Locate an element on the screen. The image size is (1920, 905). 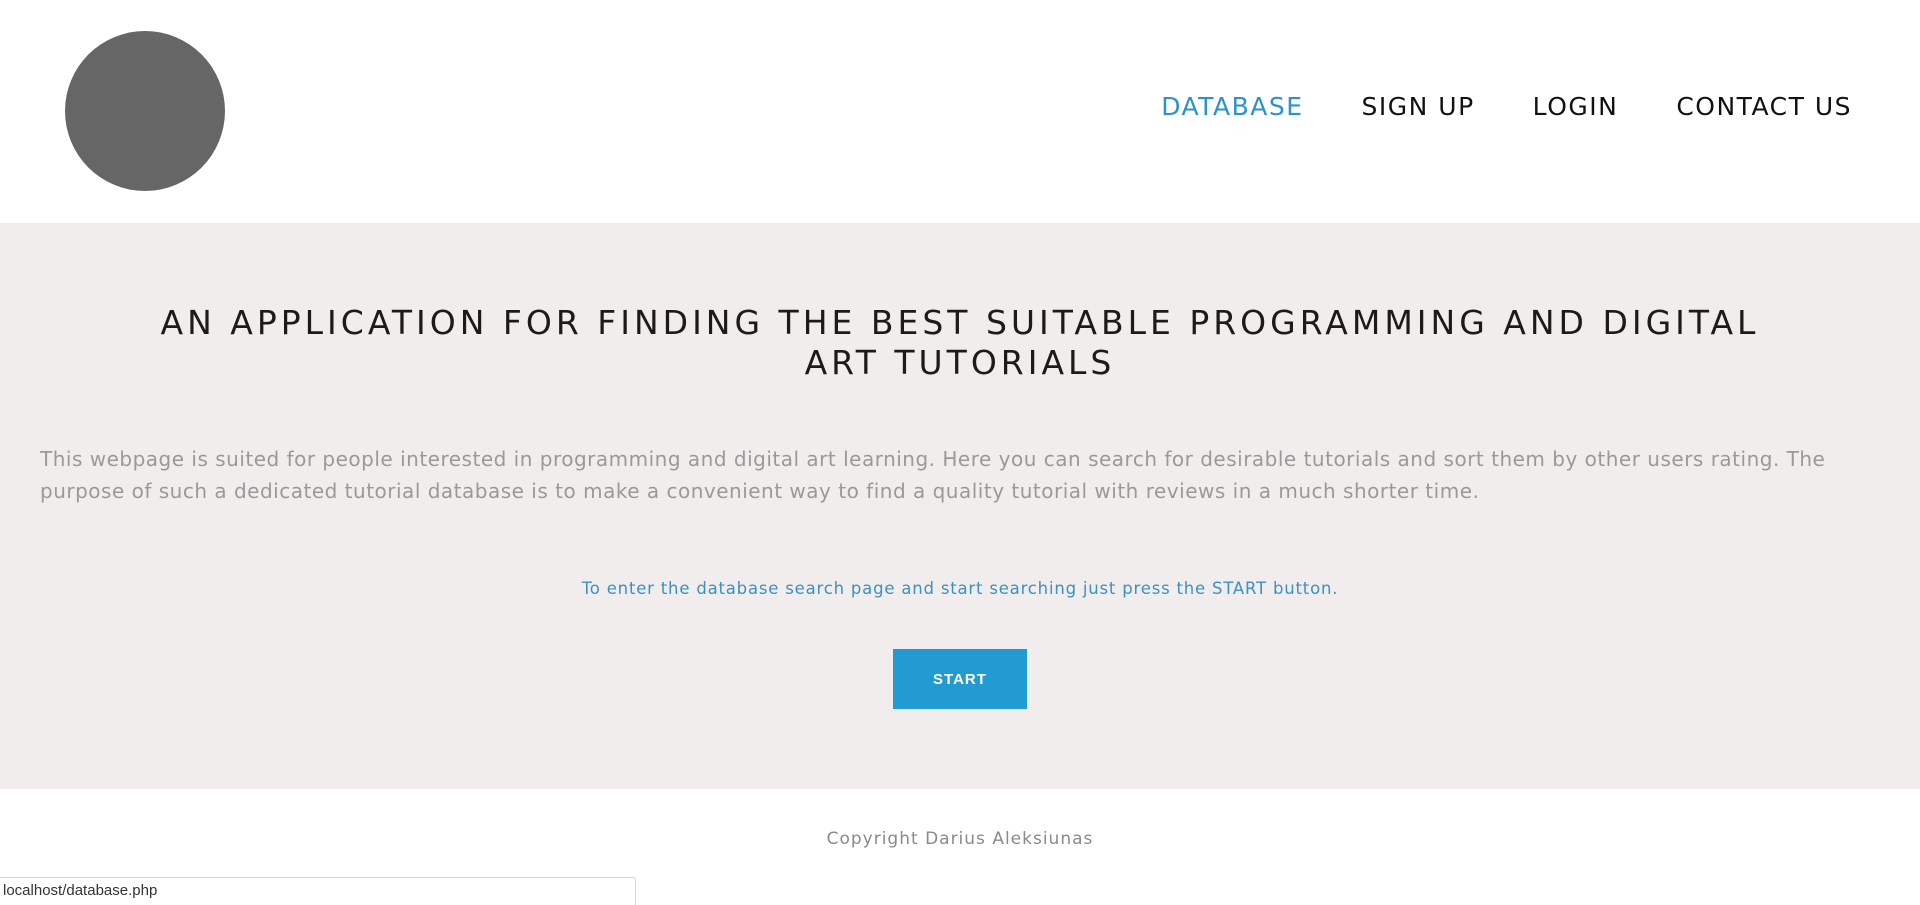
main-nav: DATABASE SIGN UP LOGIN CONTACT US is located at coordinates (1506, 106).